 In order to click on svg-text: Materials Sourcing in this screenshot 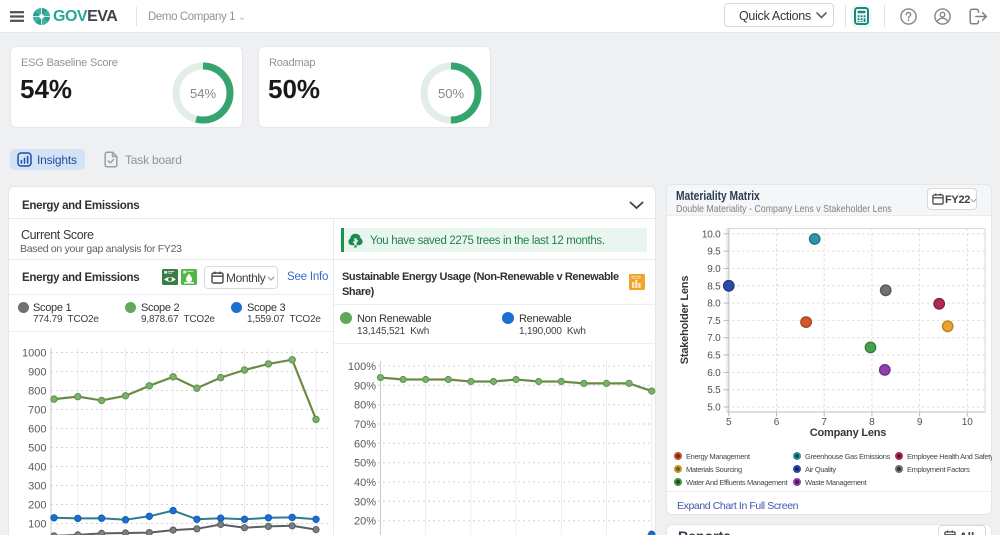, I will do `click(714, 469)`.